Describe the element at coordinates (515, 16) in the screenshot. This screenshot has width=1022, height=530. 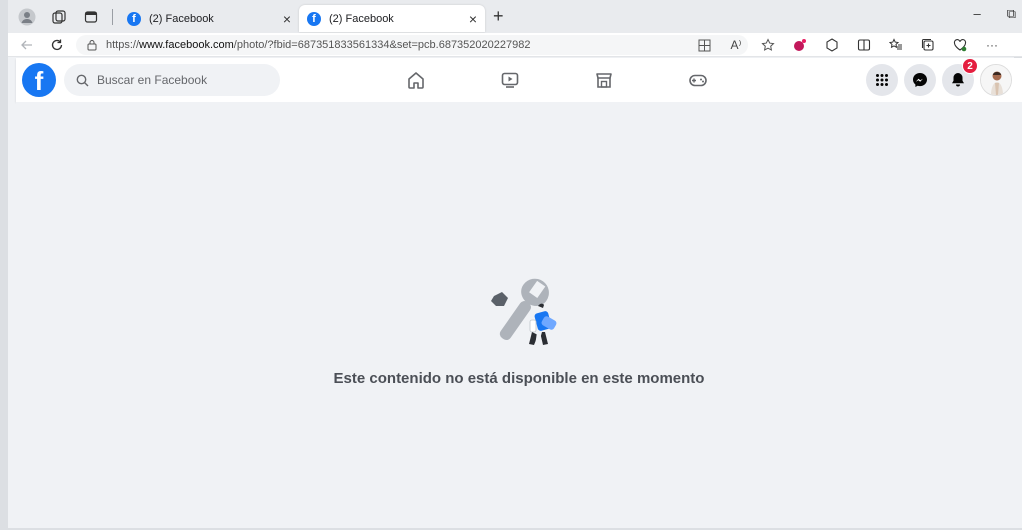
I see `tab-bar: f (2) Facebook × f (2) Facebook × + – ⧉` at that location.